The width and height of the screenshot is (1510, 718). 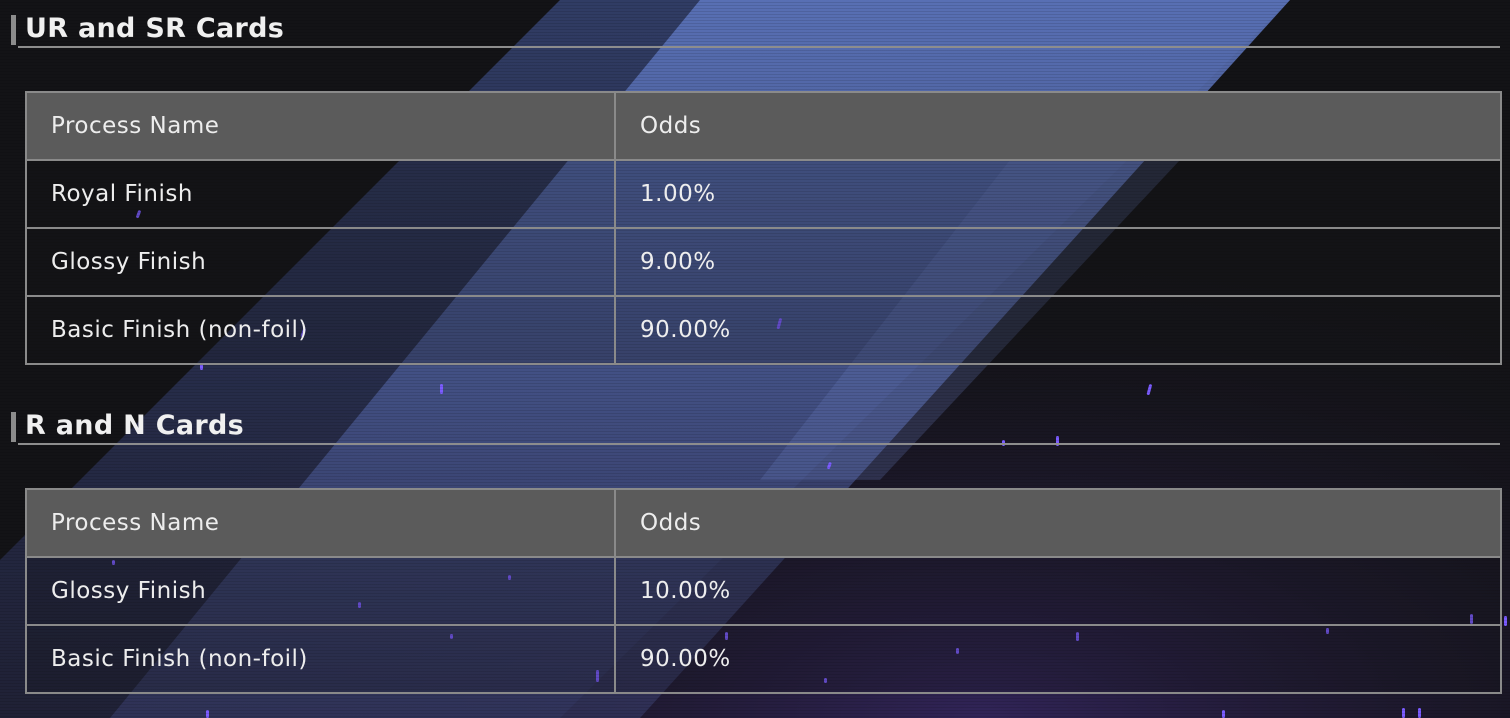 What do you see at coordinates (320, 194) in the screenshot?
I see `process-name-cell: Royal Finish` at bounding box center [320, 194].